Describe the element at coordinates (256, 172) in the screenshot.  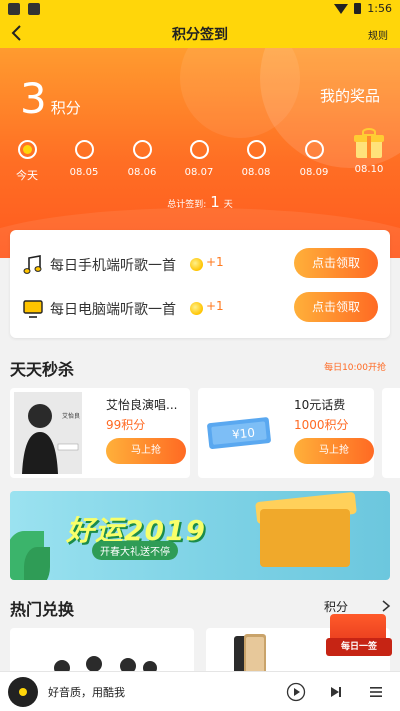
I see `day-label: 08.08` at that location.